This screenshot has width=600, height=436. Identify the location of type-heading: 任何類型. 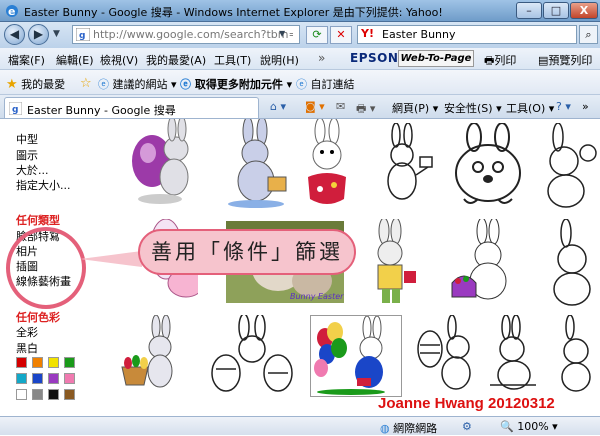
(38, 220).